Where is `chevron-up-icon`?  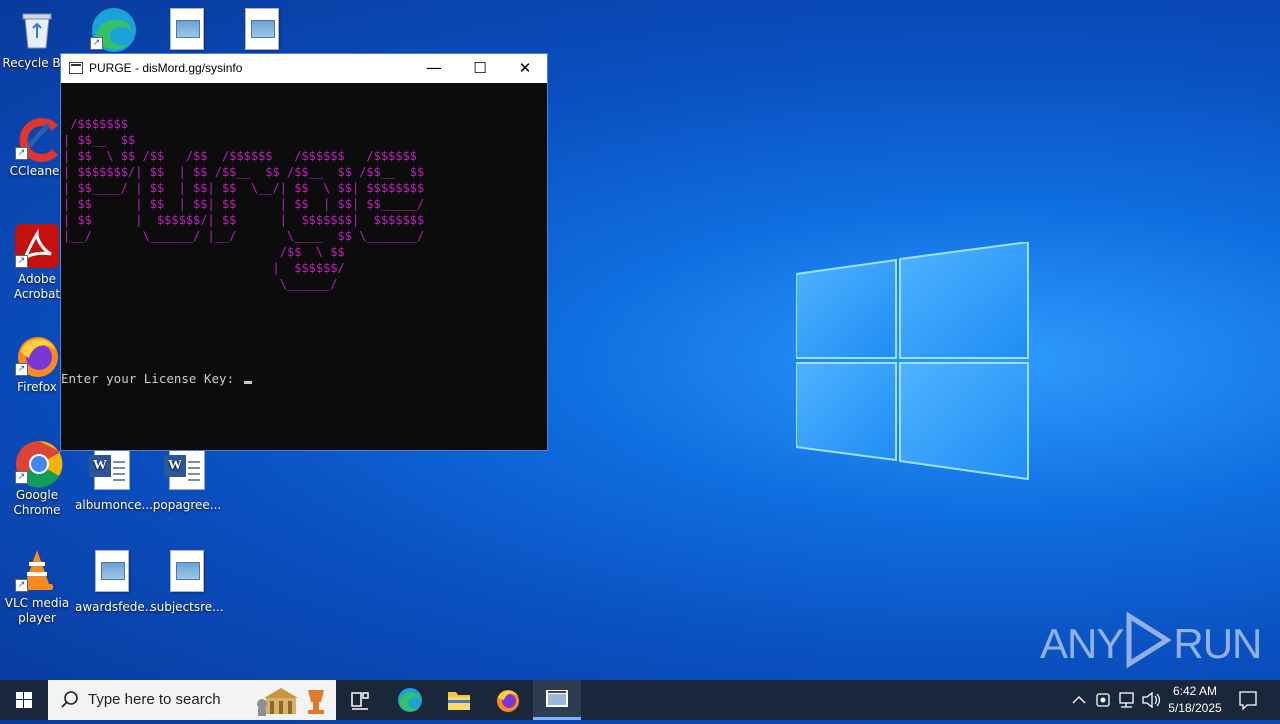
chevron-up-icon is located at coordinates (1079, 700).